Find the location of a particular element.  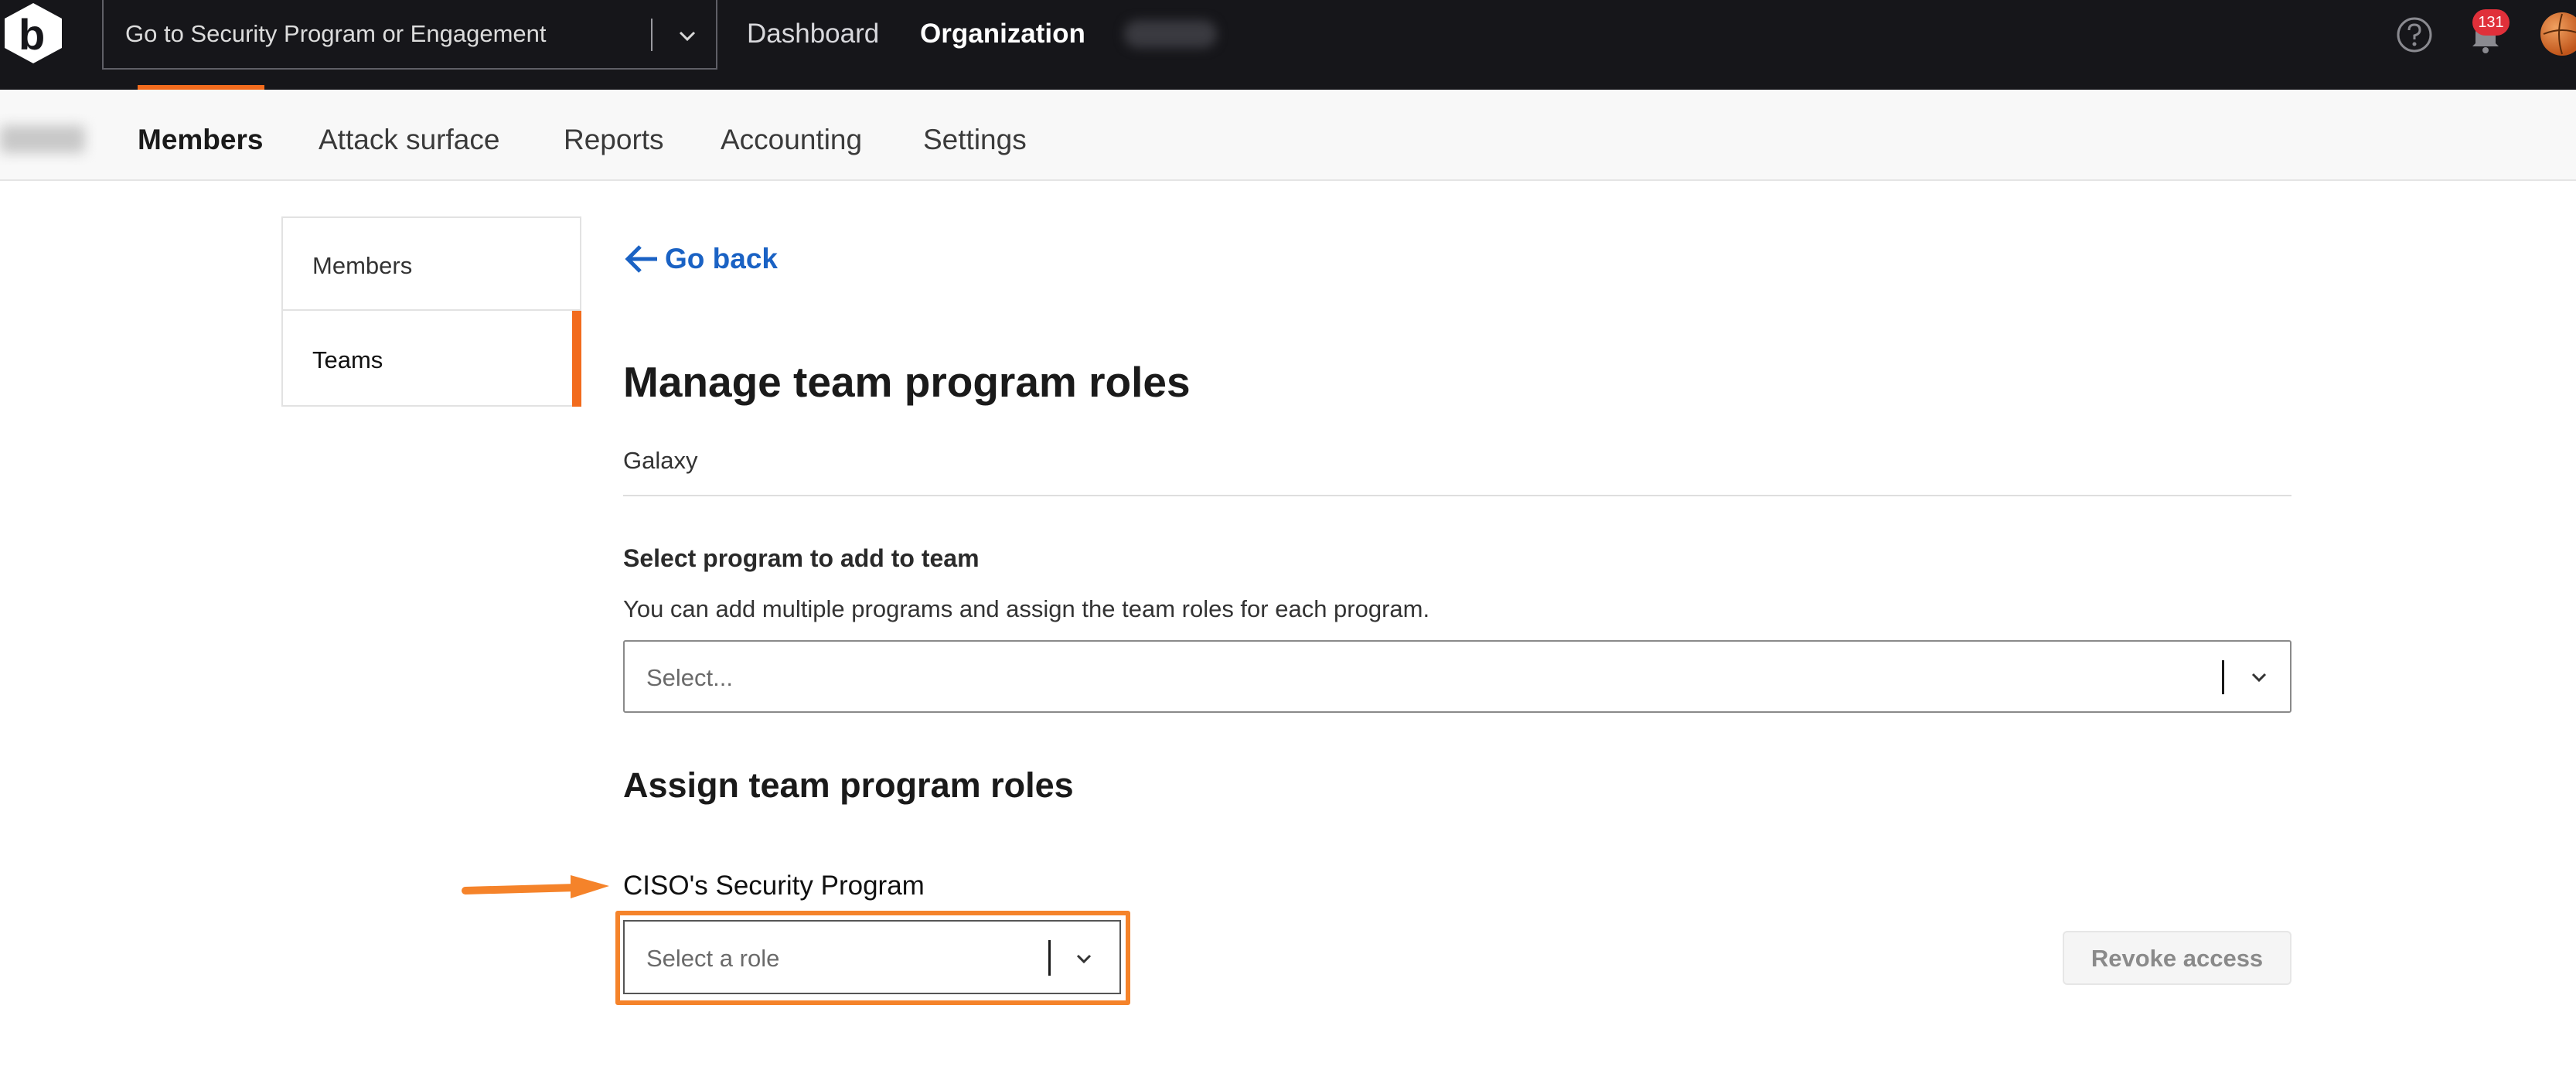

side-item-members: Members is located at coordinates (431, 264).